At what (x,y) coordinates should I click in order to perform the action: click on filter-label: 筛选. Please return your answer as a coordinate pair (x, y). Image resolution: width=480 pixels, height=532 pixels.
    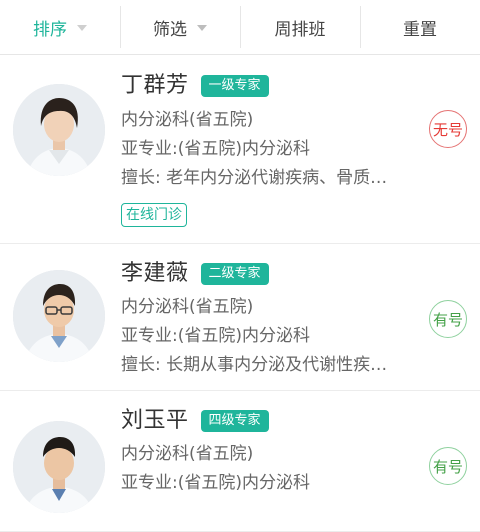
    Looking at the image, I should click on (170, 29).